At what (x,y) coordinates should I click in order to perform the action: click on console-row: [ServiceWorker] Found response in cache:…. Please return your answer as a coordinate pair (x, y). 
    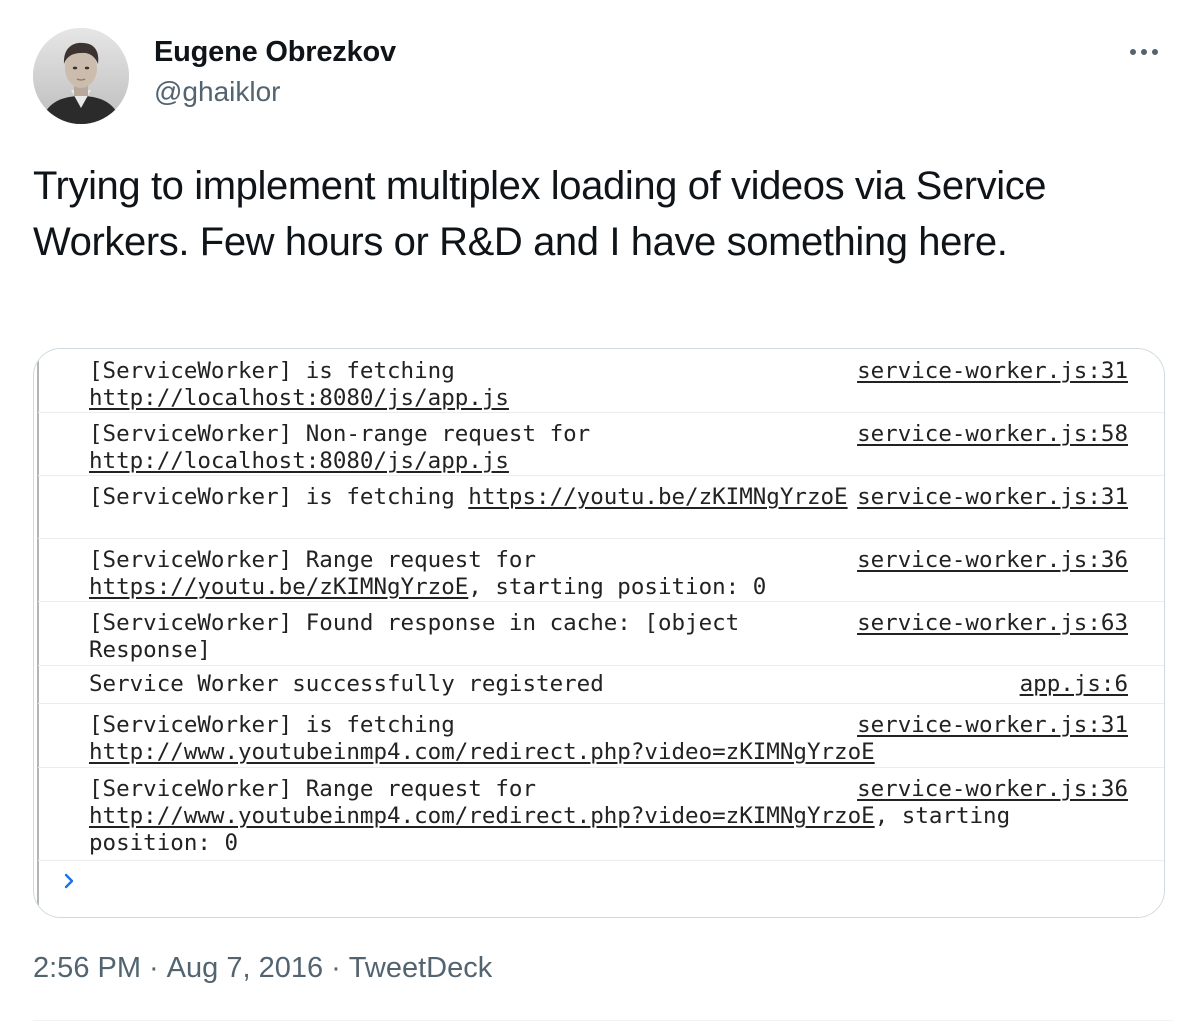
    Looking at the image, I should click on (601, 633).